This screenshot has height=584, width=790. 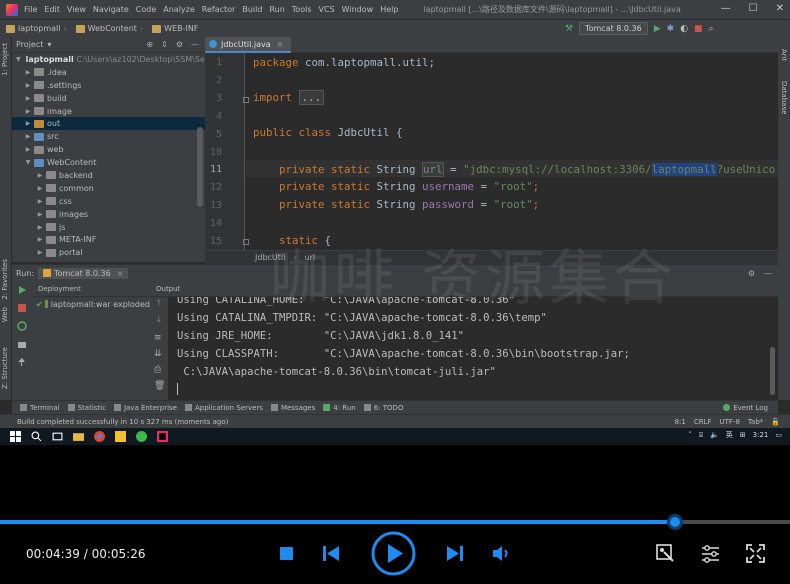 I want to click on menu-tools: Tools, so click(x=302, y=9).